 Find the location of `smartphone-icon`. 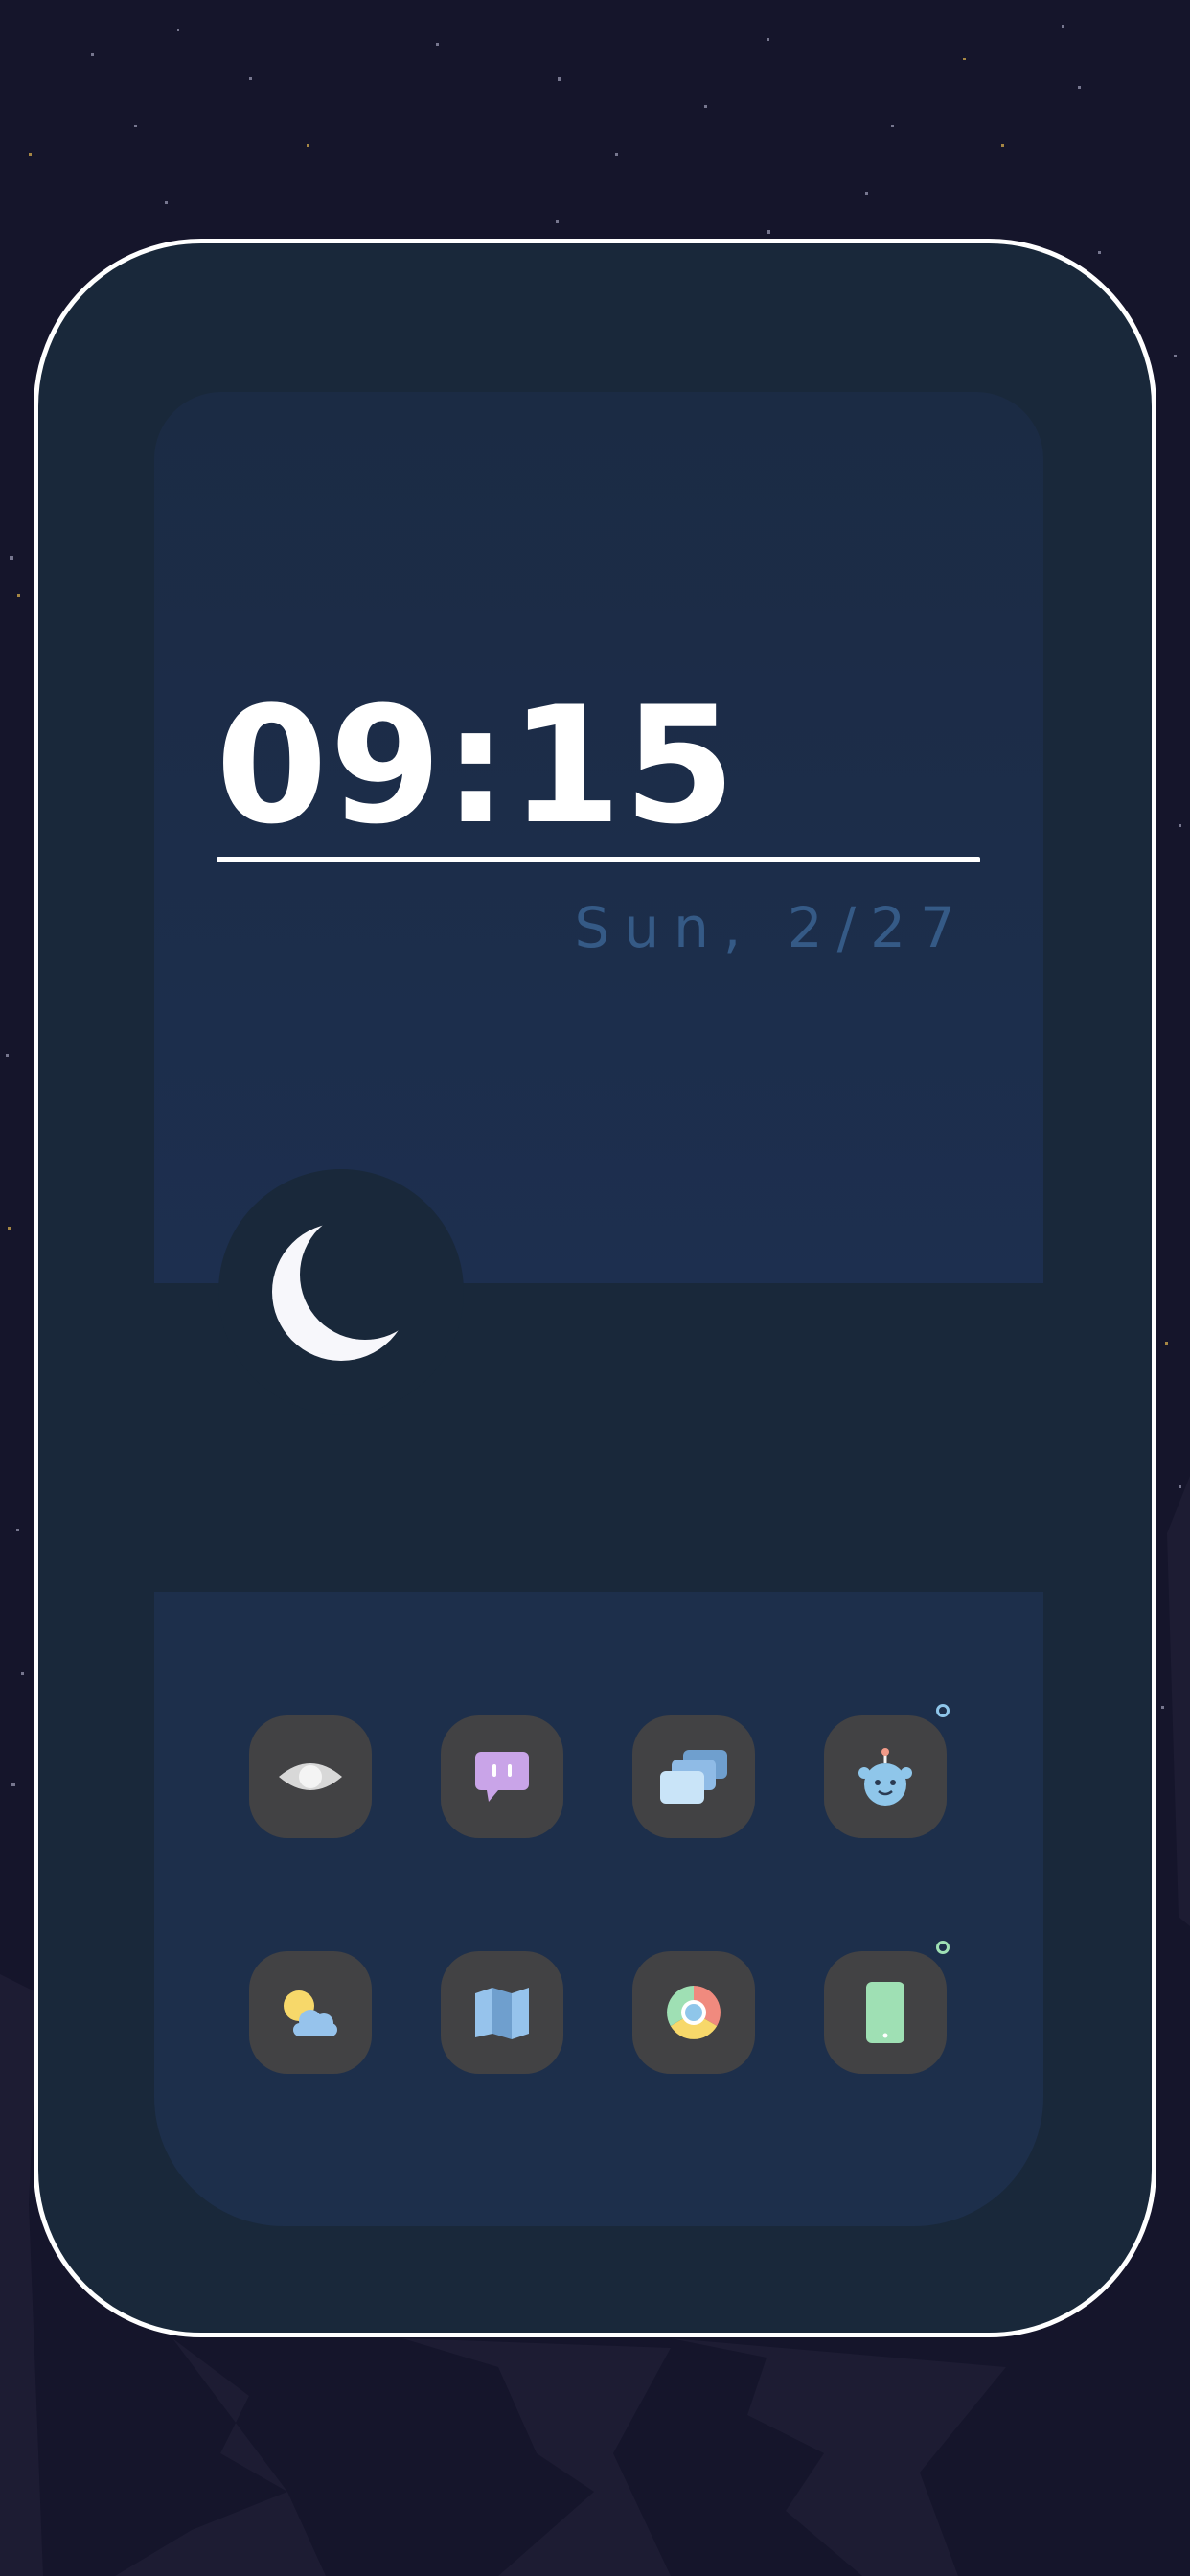

smartphone-icon is located at coordinates (885, 2012).